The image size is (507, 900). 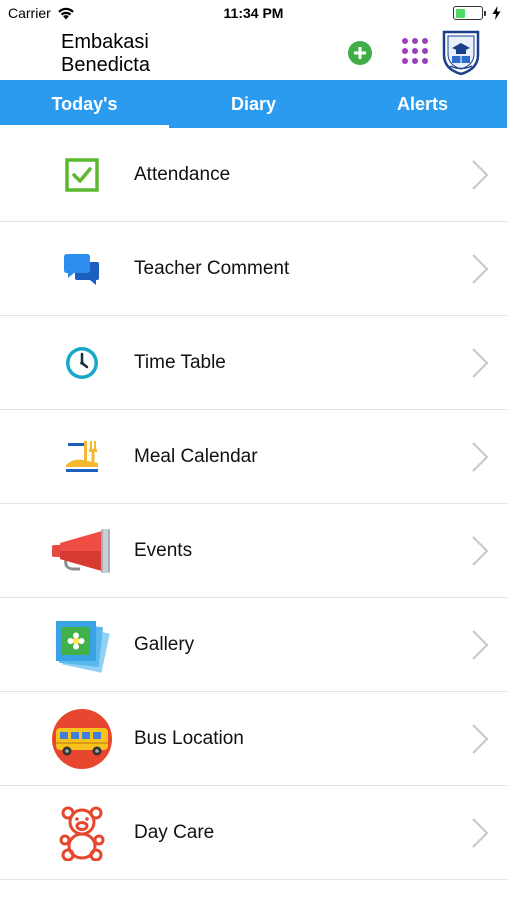 I want to click on charging-bolt-icon, so click(x=496, y=13).